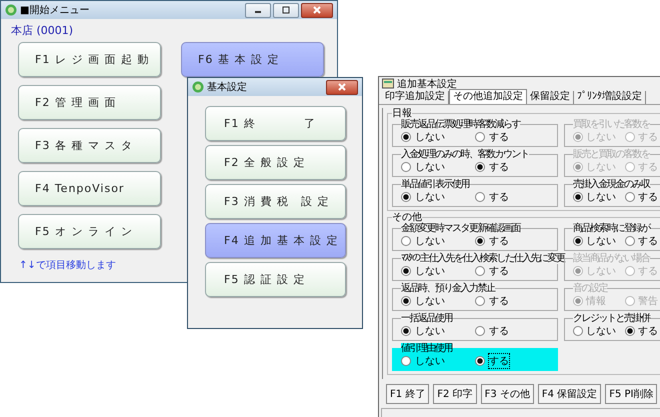 The width and height of the screenshot is (660, 417). Describe the element at coordinates (435, 184) in the screenshot. I see `group-title: 単品値引表示使用` at that location.